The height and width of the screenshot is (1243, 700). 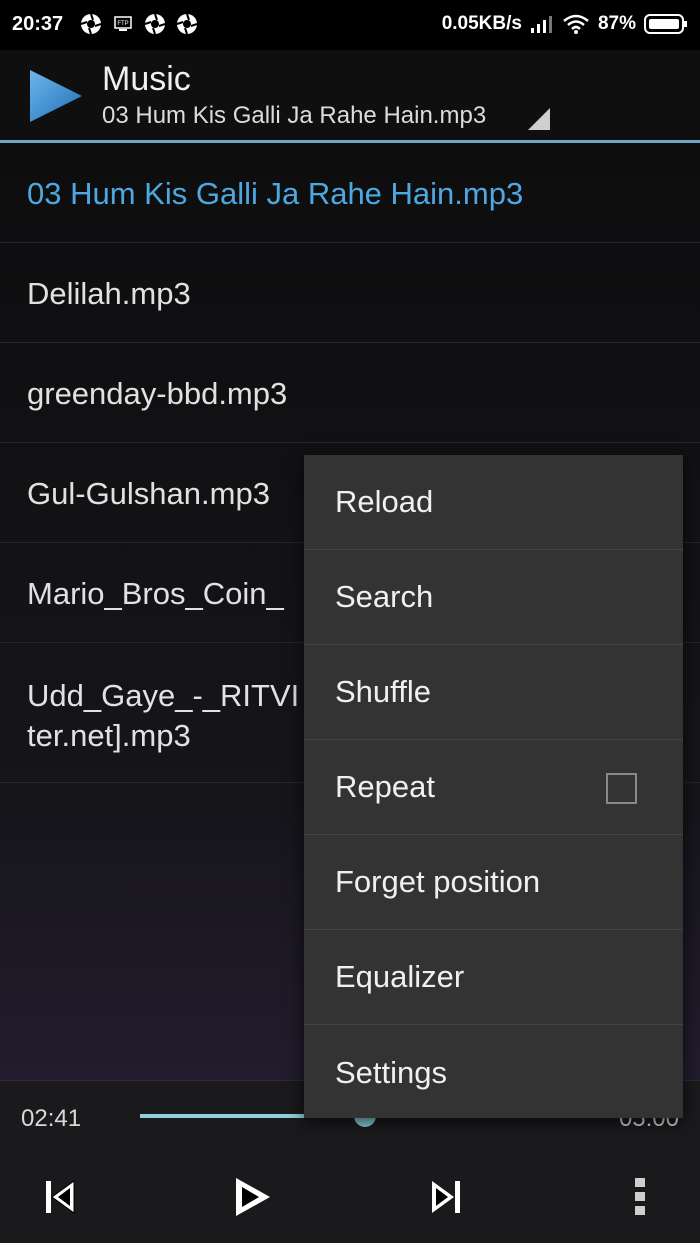 I want to click on list-item-label: Delilah.mp3, so click(x=109, y=293).